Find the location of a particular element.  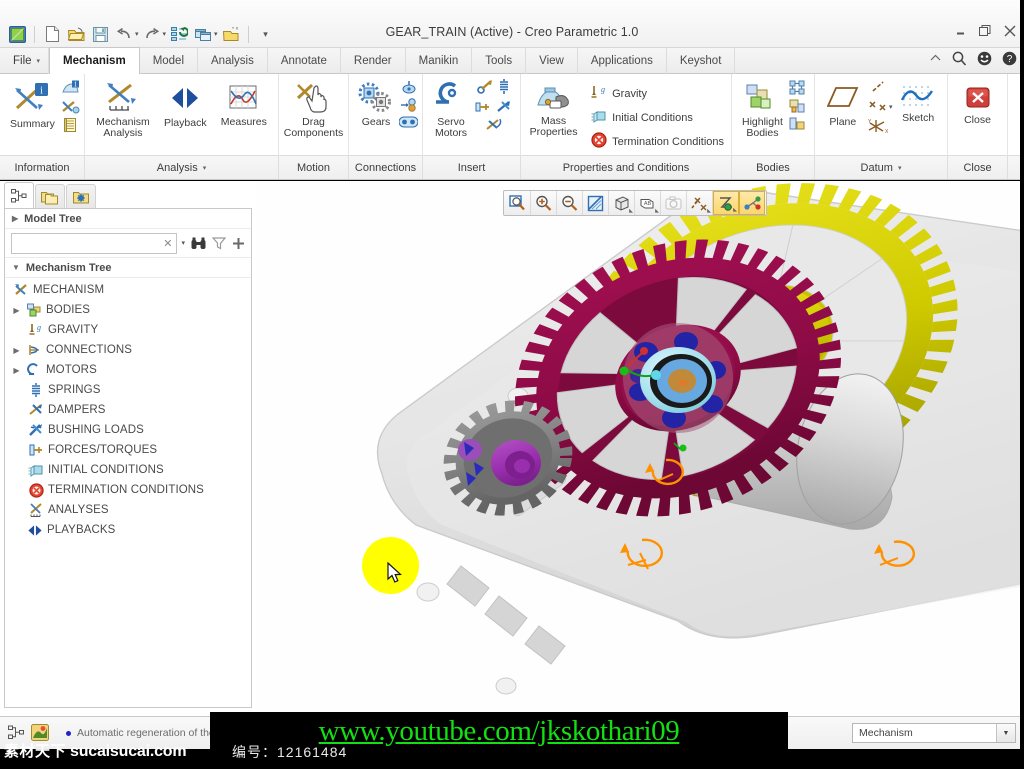

servo-motors-button: Servo Motors is located at coordinates (451, 109).